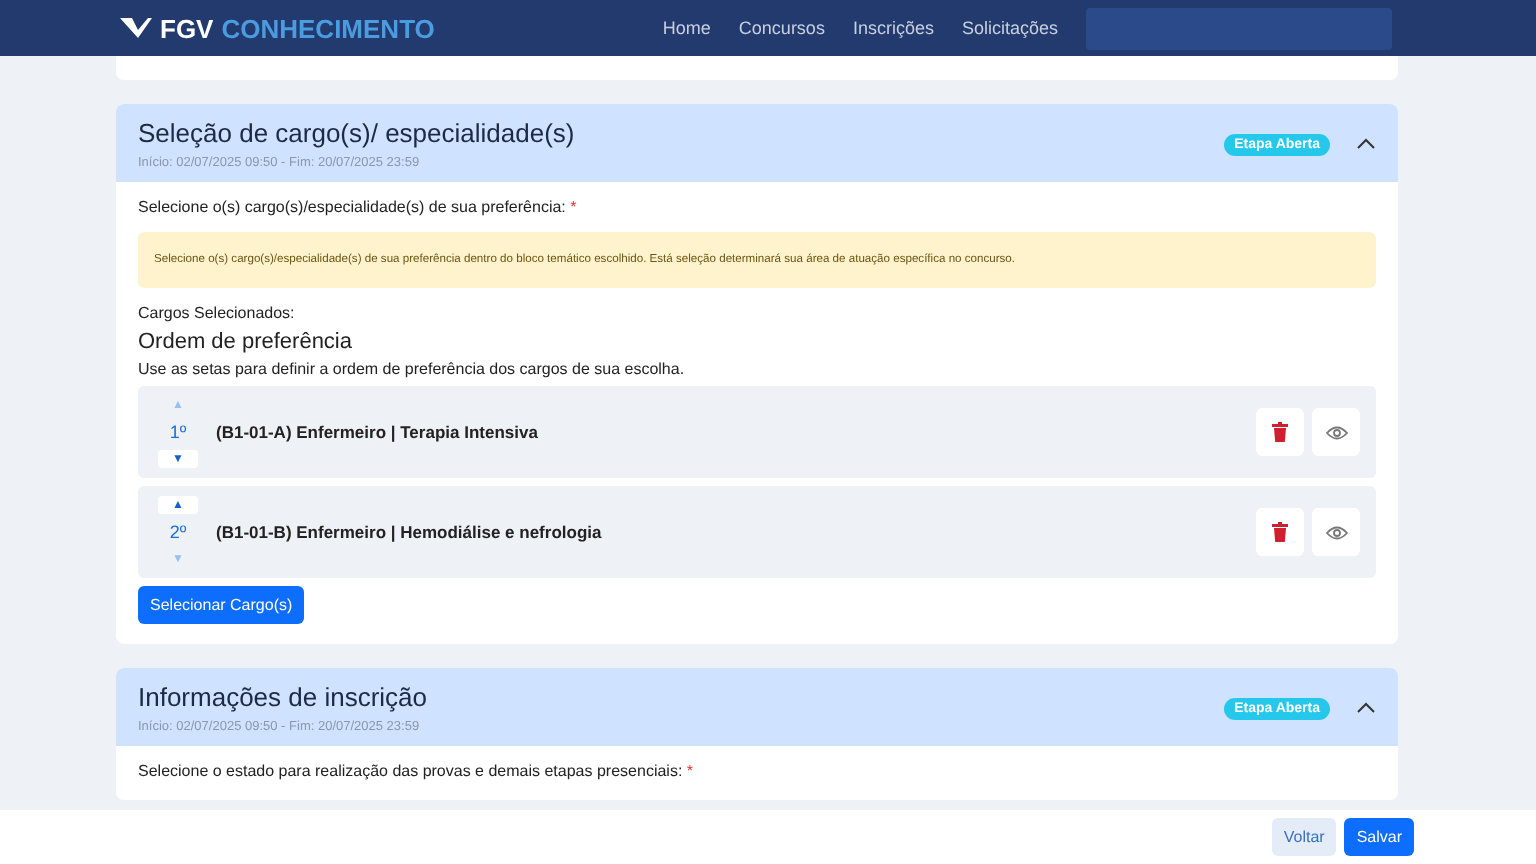  Describe the element at coordinates (178, 432) in the screenshot. I see `rank-number: 1º` at that location.